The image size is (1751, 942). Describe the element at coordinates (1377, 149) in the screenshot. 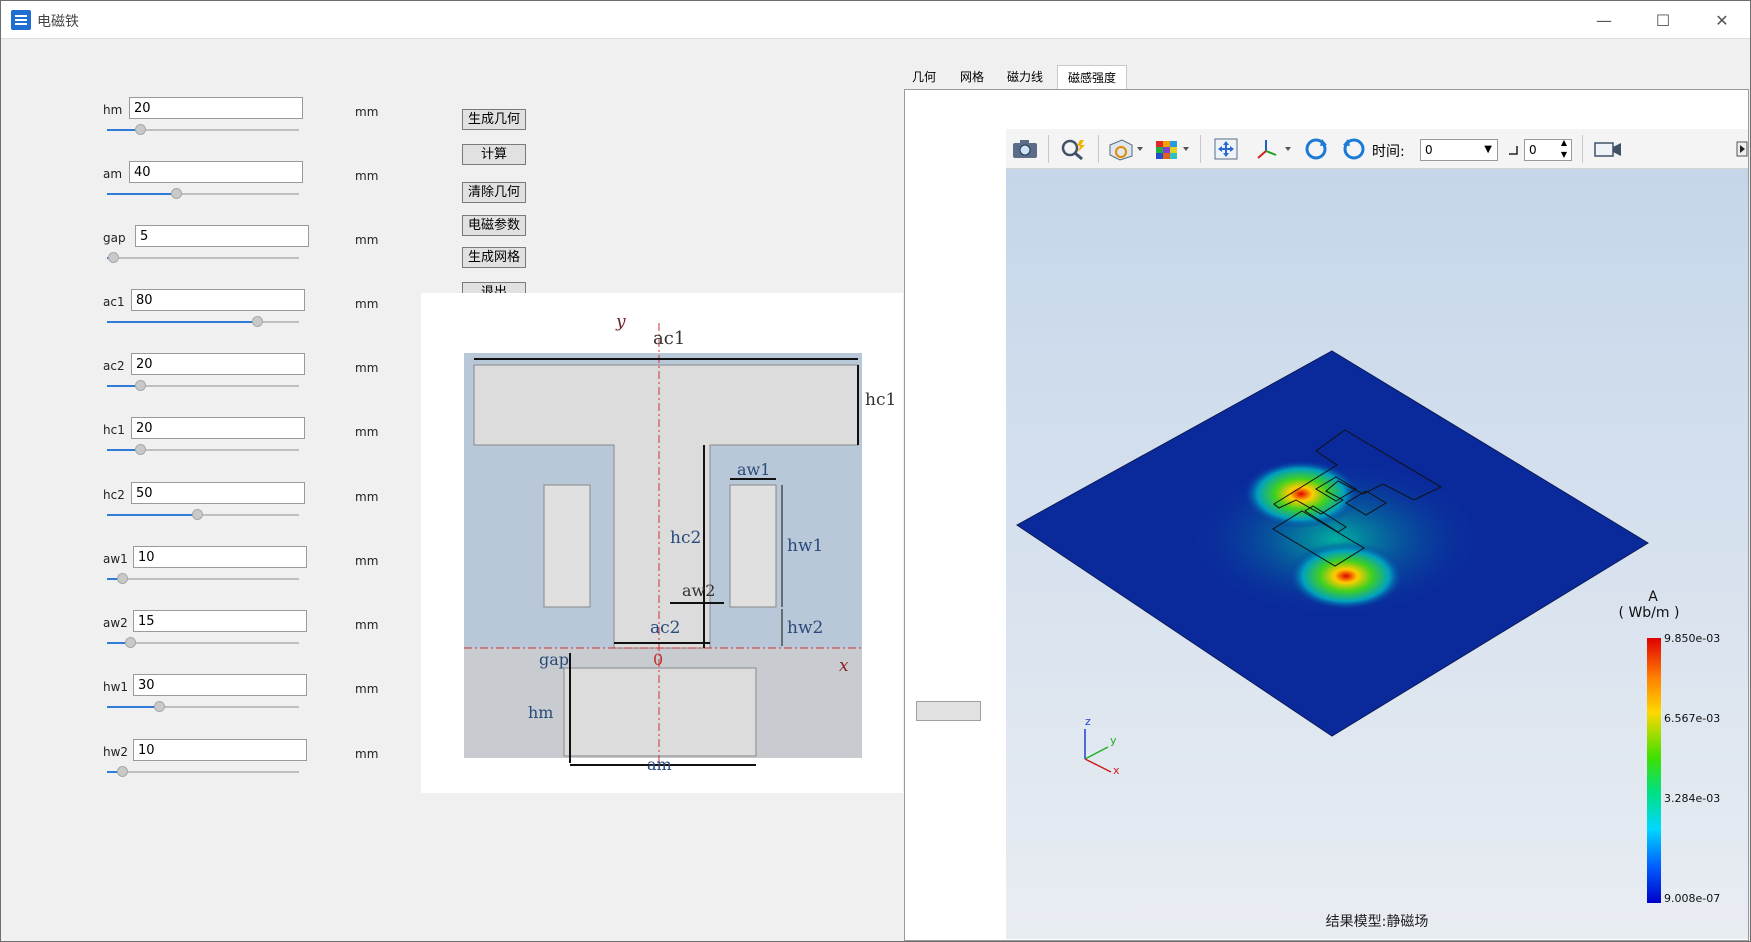

I see `viewer-toolbar: 时间: 0 ▼ 0 ▲ ▼` at that location.